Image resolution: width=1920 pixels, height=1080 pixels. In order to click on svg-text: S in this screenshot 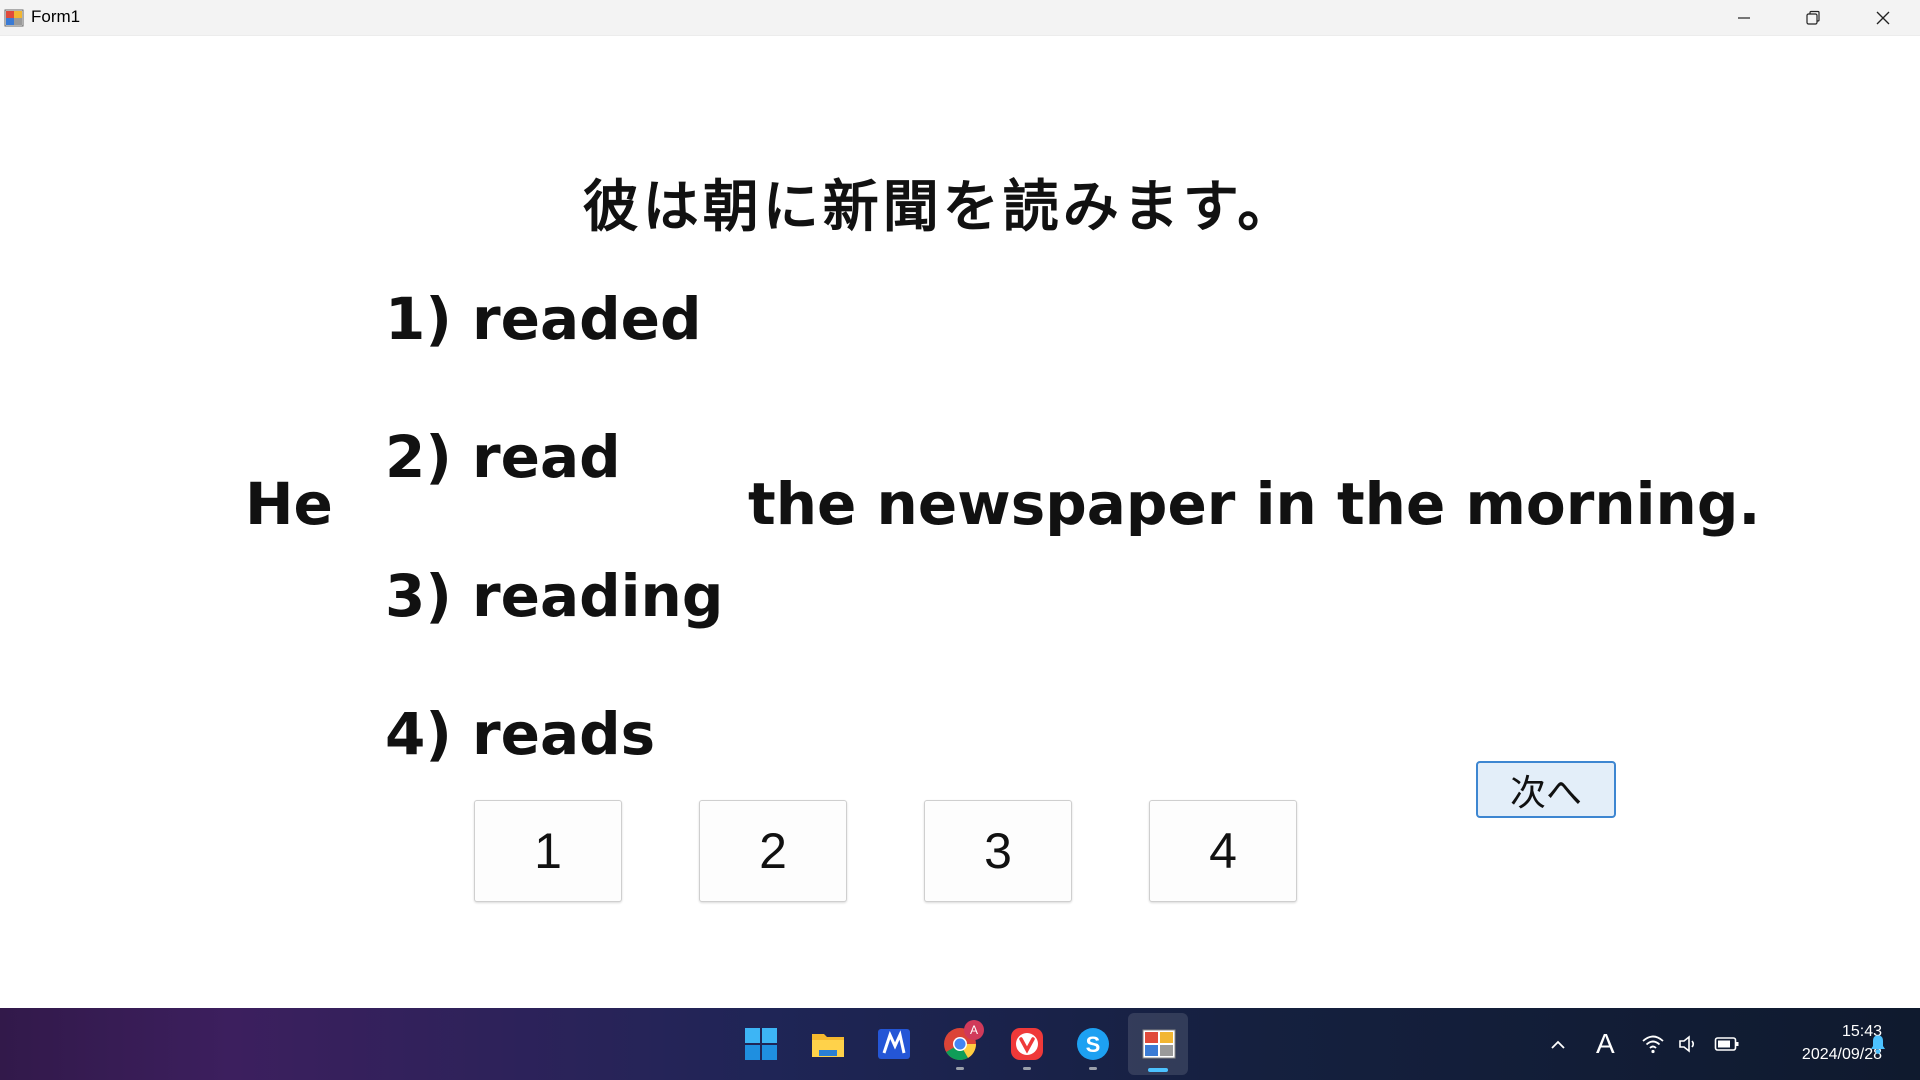, I will do `click(1093, 1044)`.